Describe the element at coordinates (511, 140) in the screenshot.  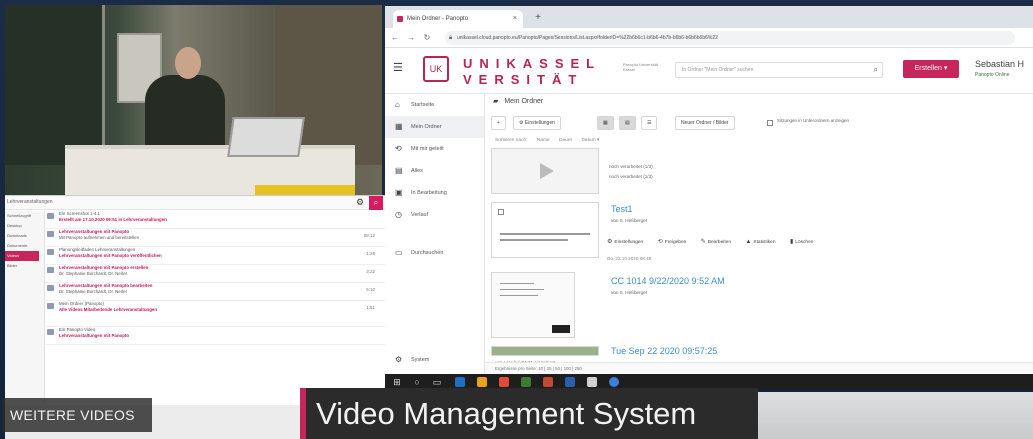
I see `sort-label: Sortieren nach:` at that location.